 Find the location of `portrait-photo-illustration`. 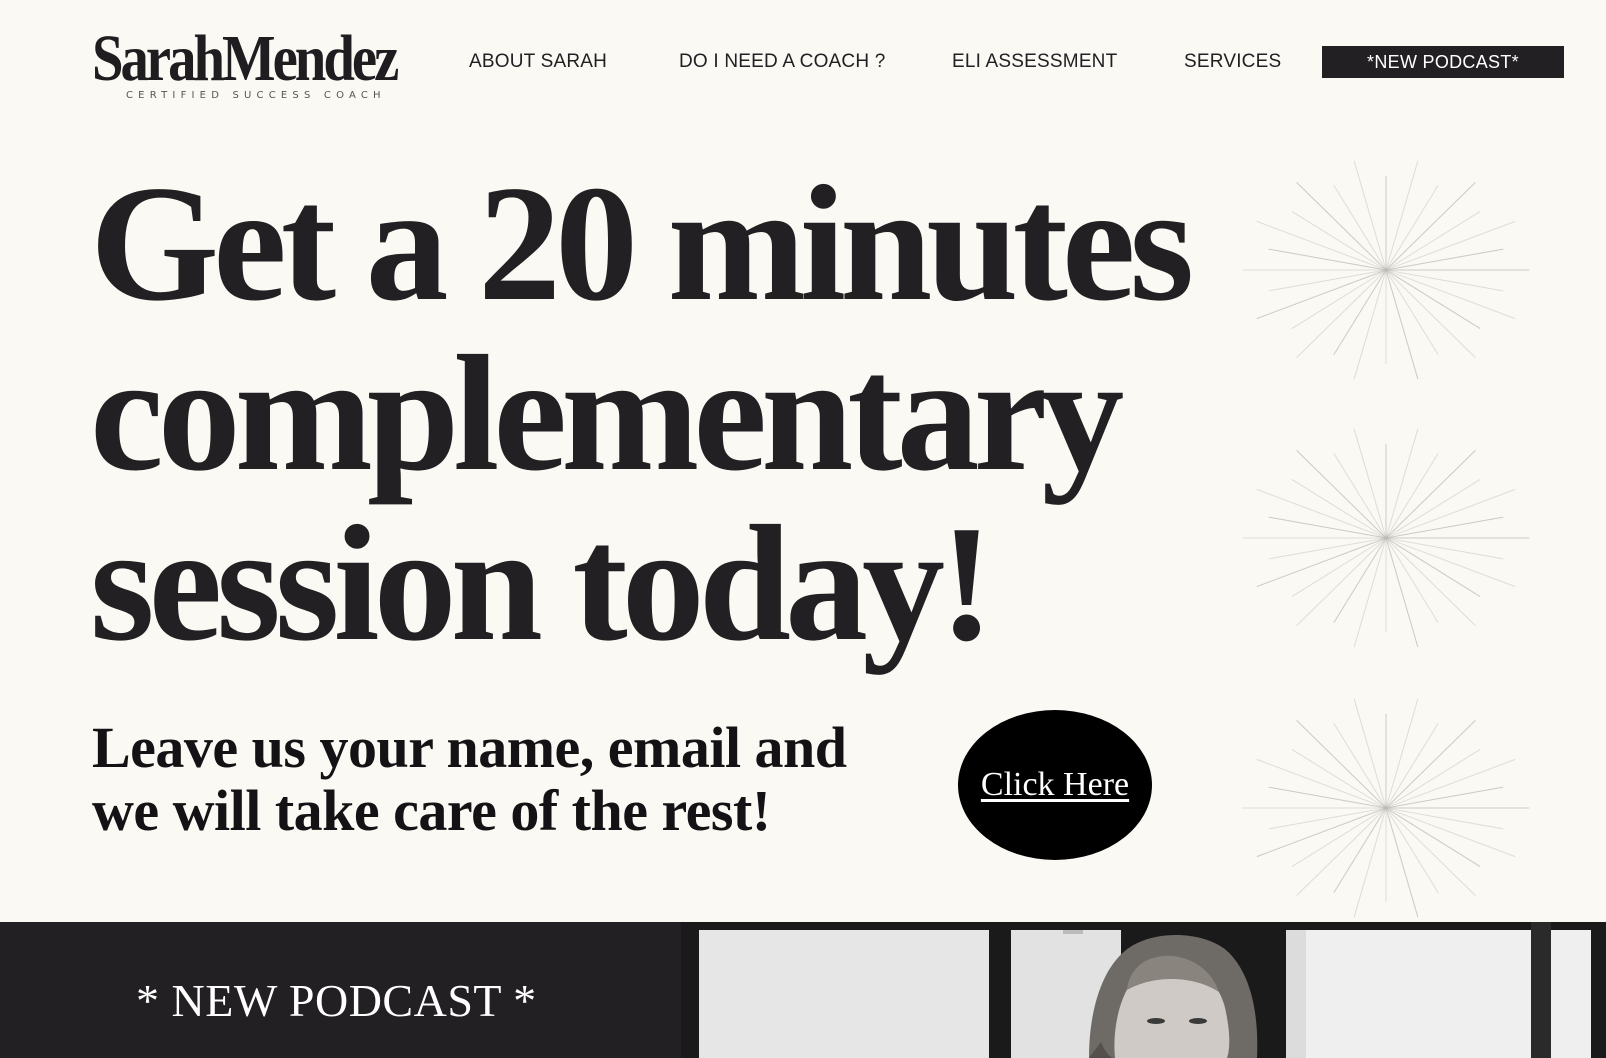

portrait-photo-illustration is located at coordinates (1143, 990).